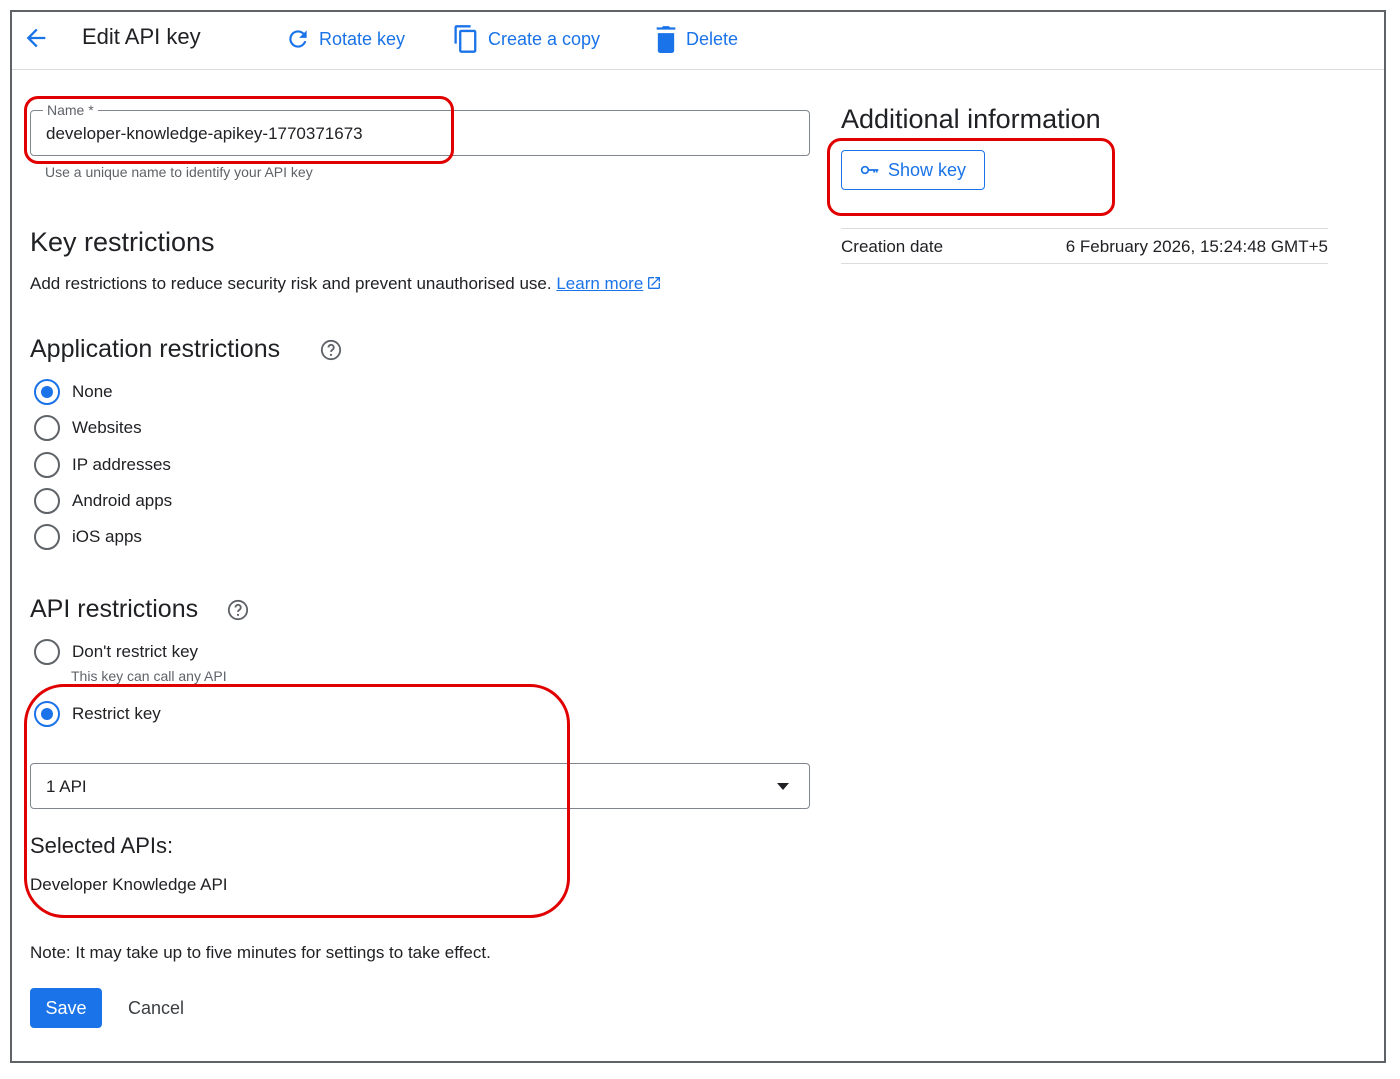 This screenshot has height=1079, width=1400. I want to click on radio-label: Restrict key, so click(116, 713).